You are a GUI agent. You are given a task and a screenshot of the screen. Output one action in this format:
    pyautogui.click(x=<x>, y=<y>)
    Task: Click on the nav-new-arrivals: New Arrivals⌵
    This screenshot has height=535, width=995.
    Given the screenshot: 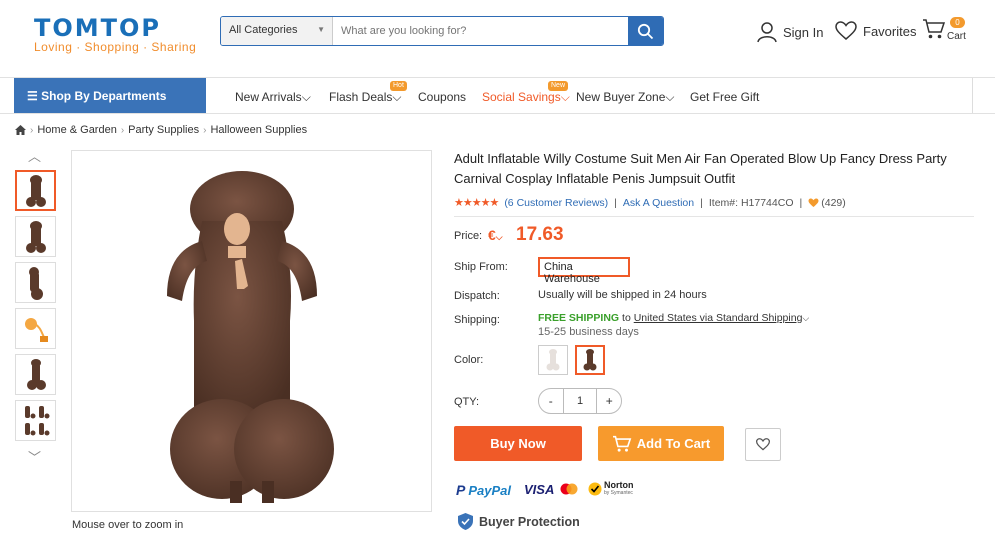 What is the action you would take?
    pyautogui.click(x=273, y=97)
    